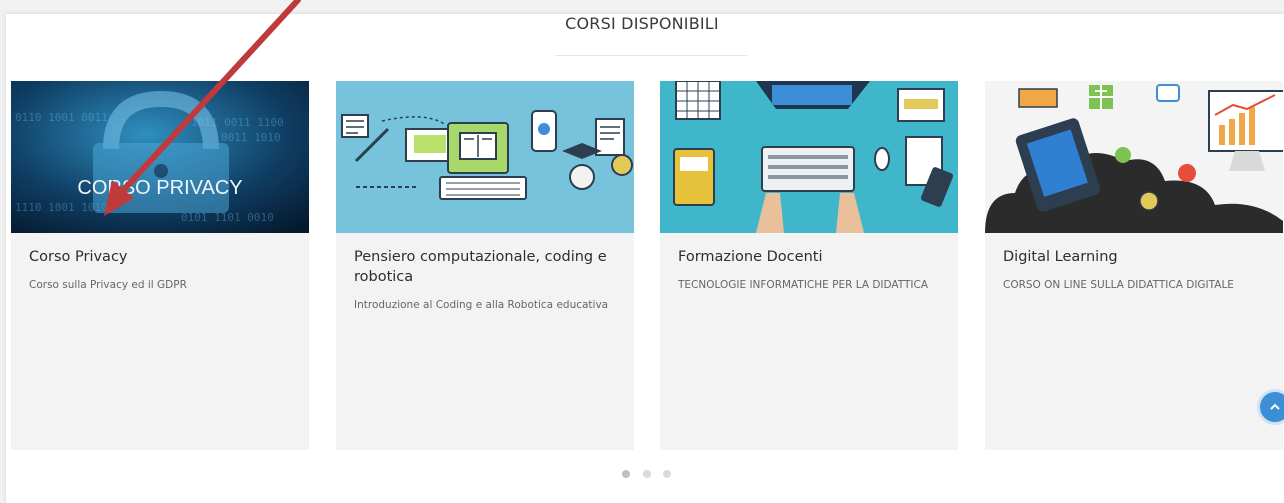  Describe the element at coordinates (1118, 285) in the screenshot. I see `course-description: CORSO ON LINE SULLA DIDATTICA DIGITALE` at that location.